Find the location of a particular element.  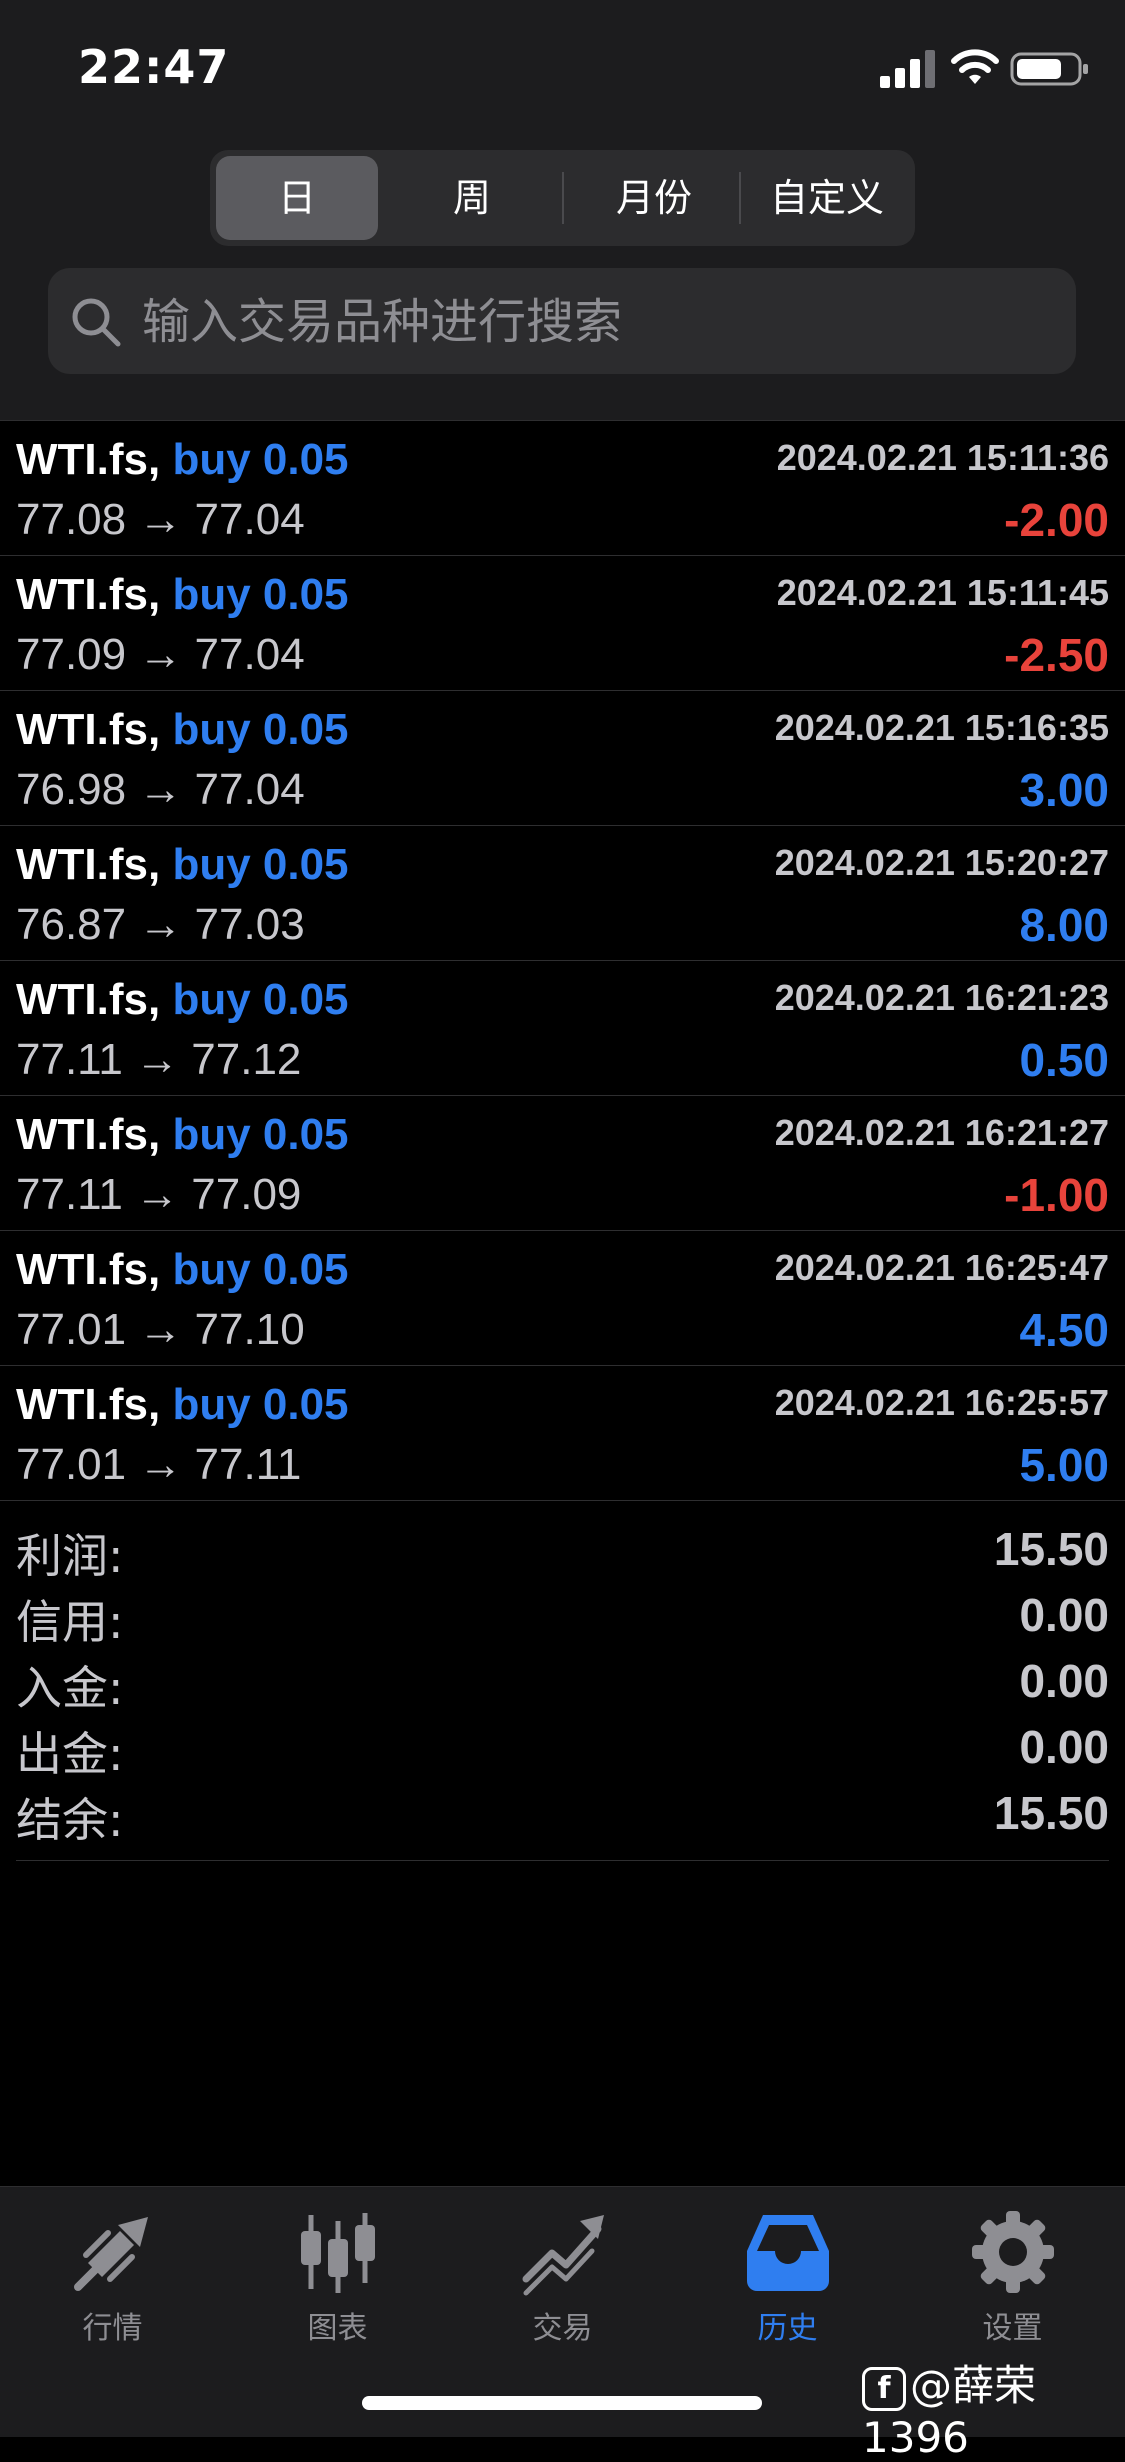

trade-profit: -1.00 is located at coordinates (1056, 1195).